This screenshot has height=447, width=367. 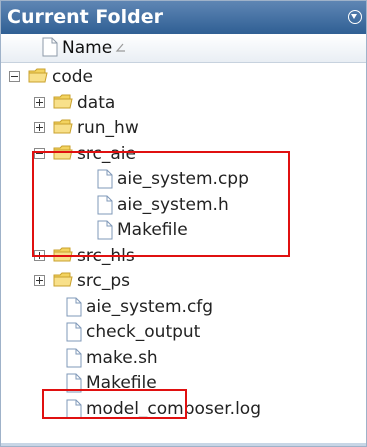 What do you see at coordinates (85, 17) in the screenshot?
I see `panel-title: Current Folder` at bounding box center [85, 17].